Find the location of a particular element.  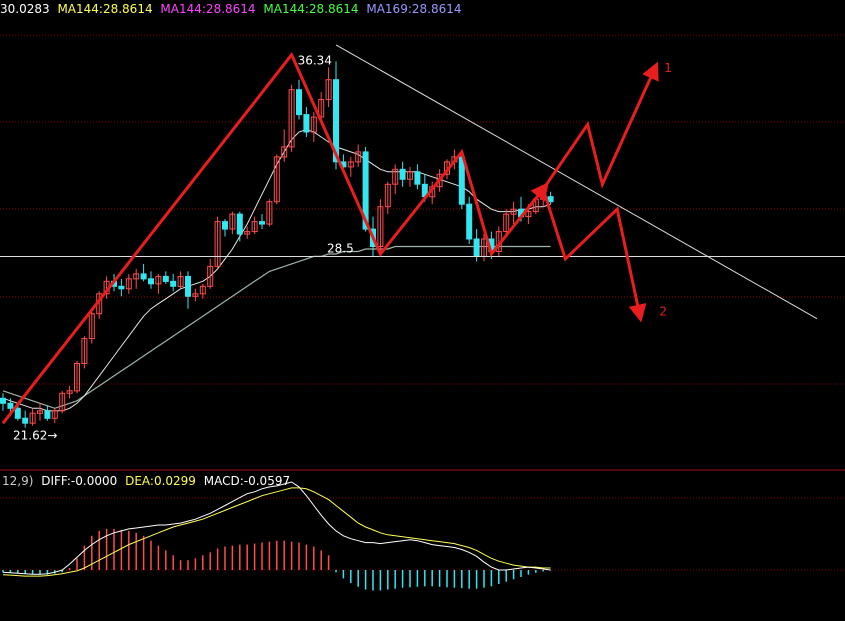

macd-dea-value: DEA:0.0299 is located at coordinates (160, 481).